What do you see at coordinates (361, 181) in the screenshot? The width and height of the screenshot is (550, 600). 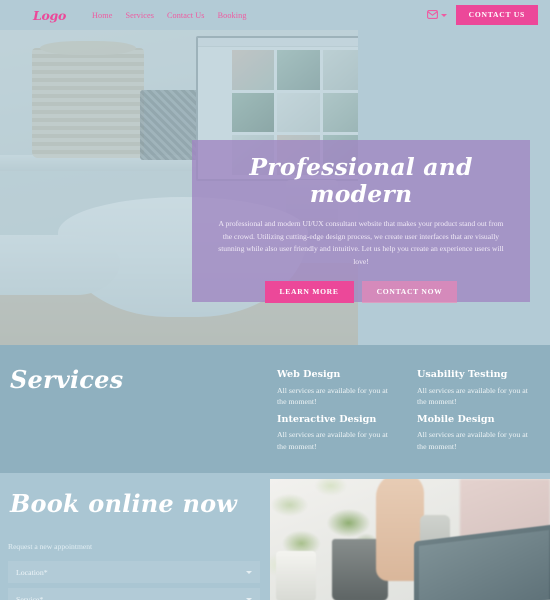 I see `hero-title: Professional and modern` at bounding box center [361, 181].